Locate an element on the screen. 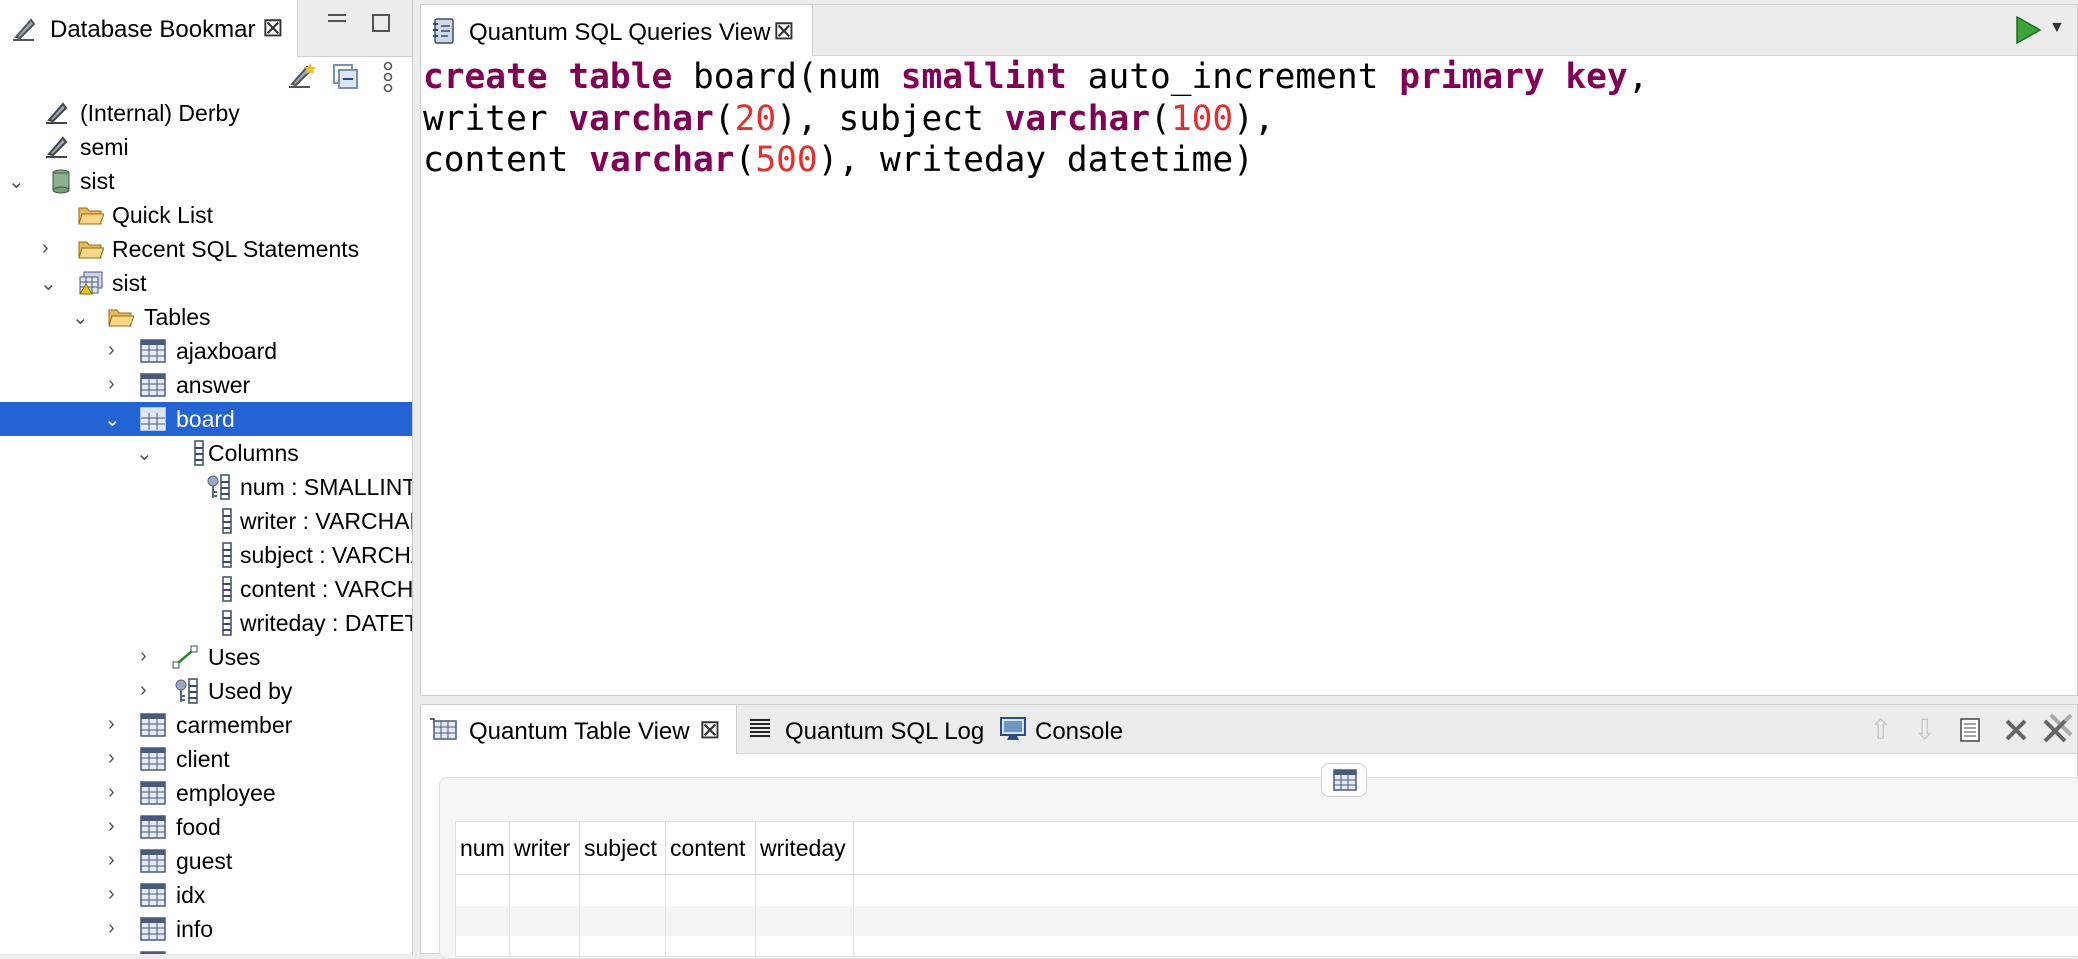 Image resolution: width=2078 pixels, height=959 pixels. header-divider is located at coordinates (1267, 874).